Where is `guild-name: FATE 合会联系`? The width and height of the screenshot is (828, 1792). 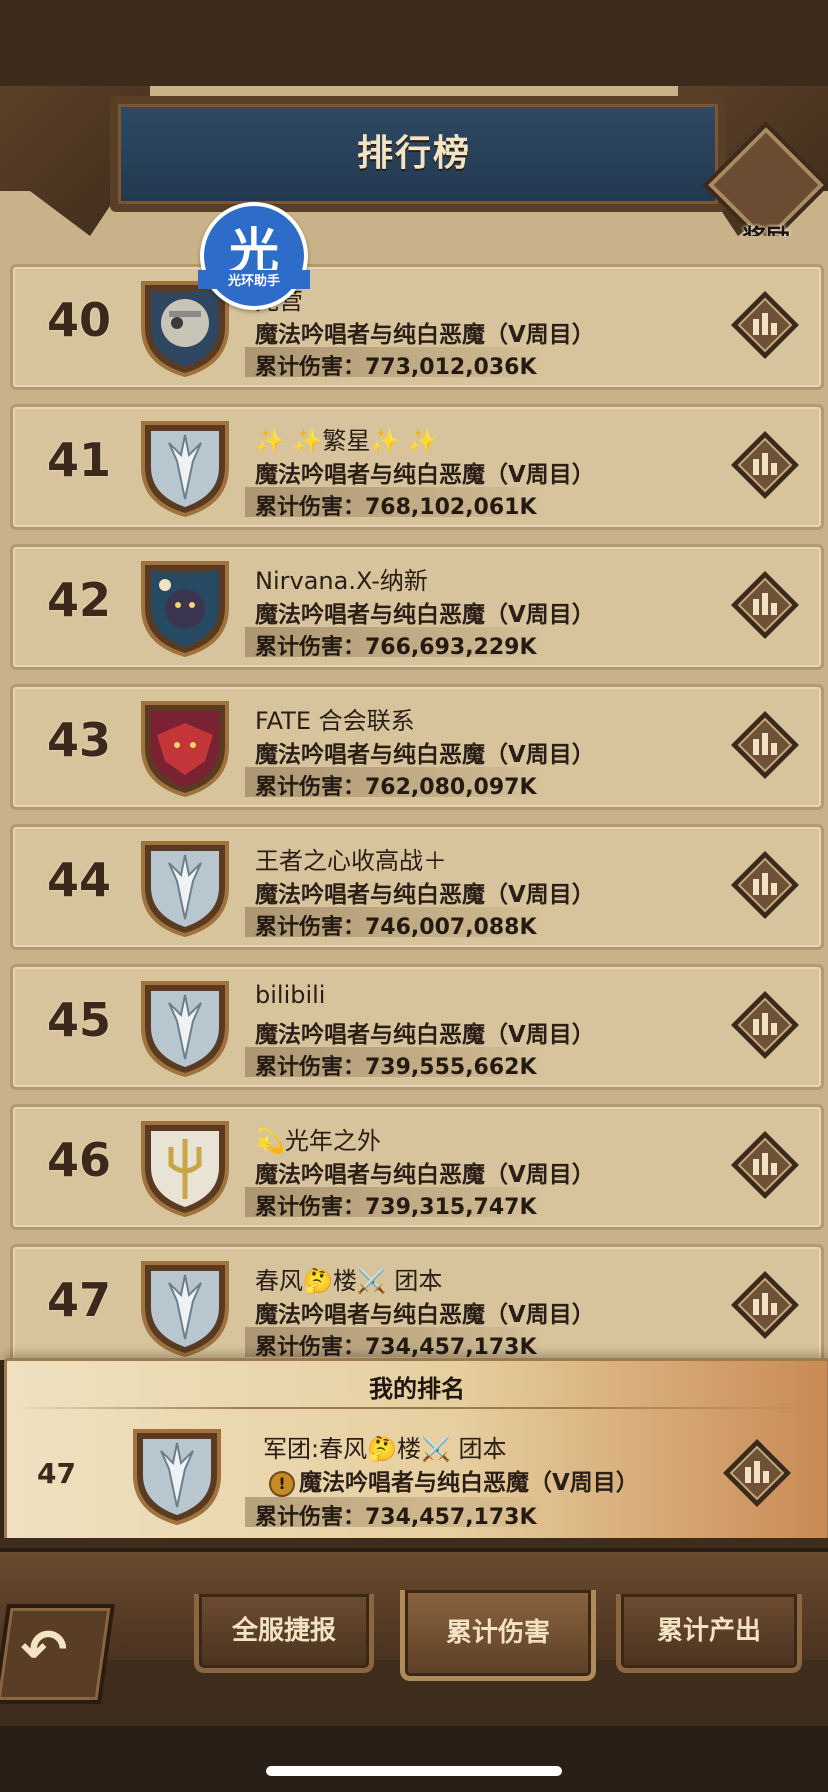
guild-name: FATE 合会联系 is located at coordinates (335, 721).